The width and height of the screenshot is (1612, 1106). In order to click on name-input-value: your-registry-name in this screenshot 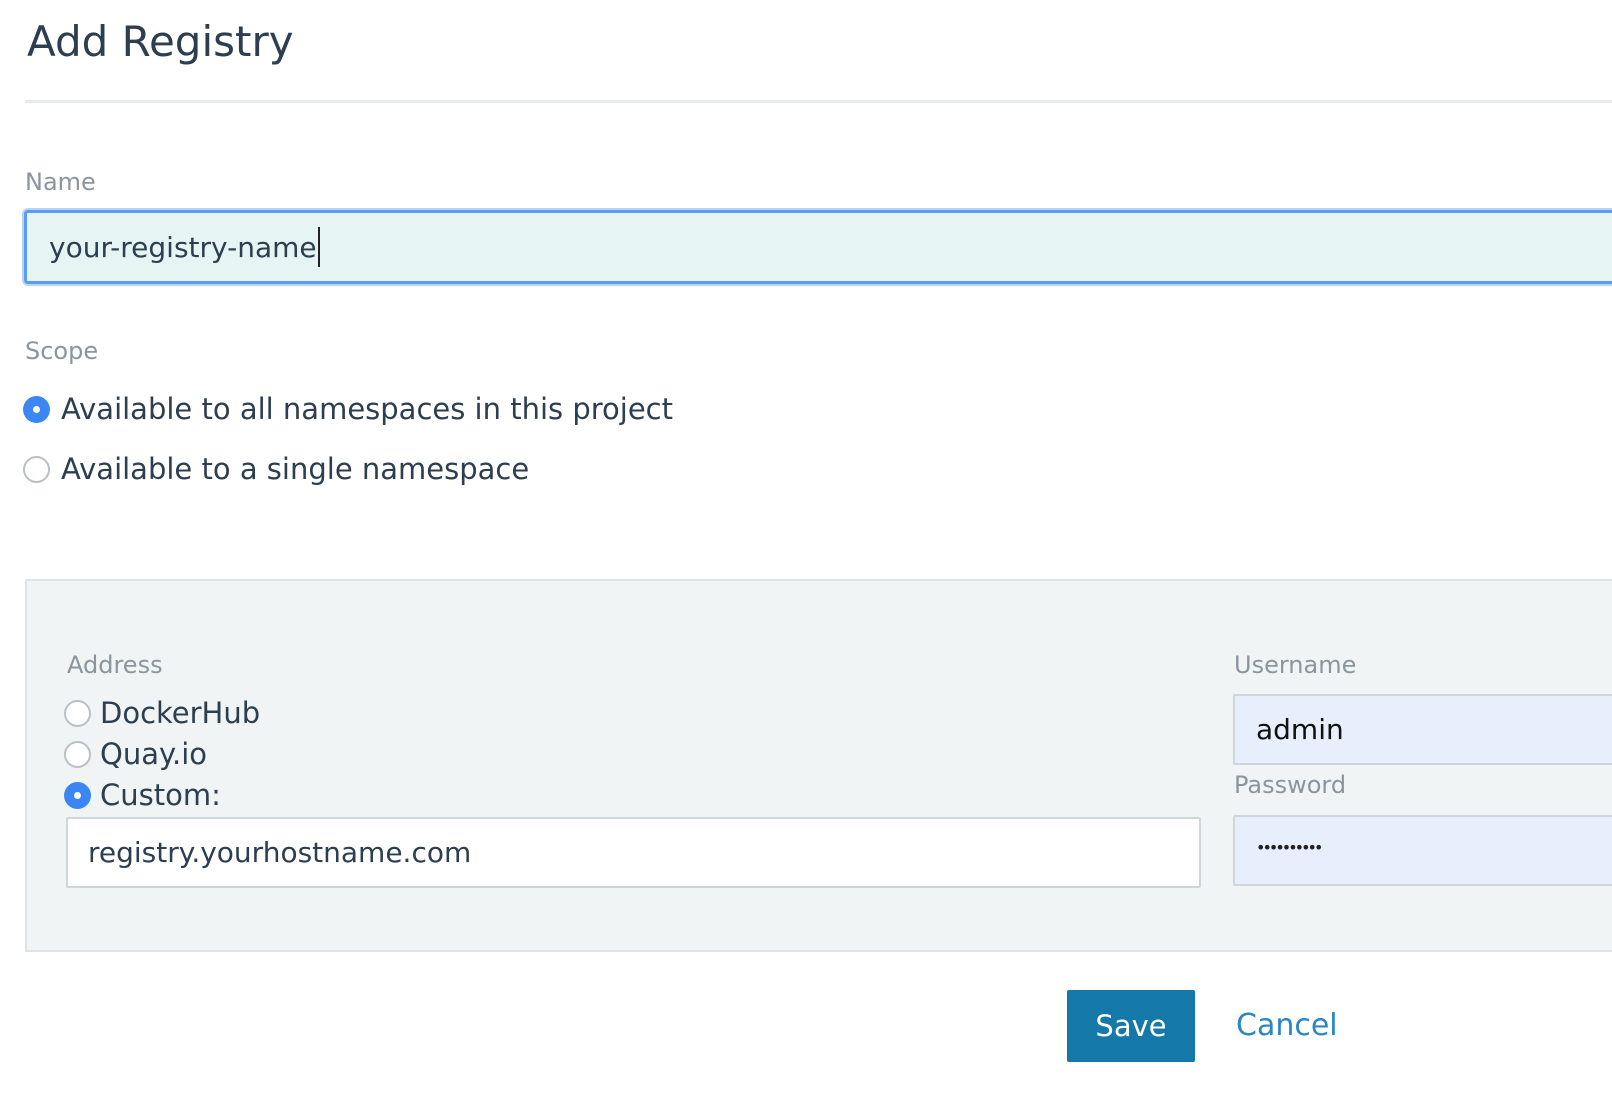, I will do `click(183, 247)`.